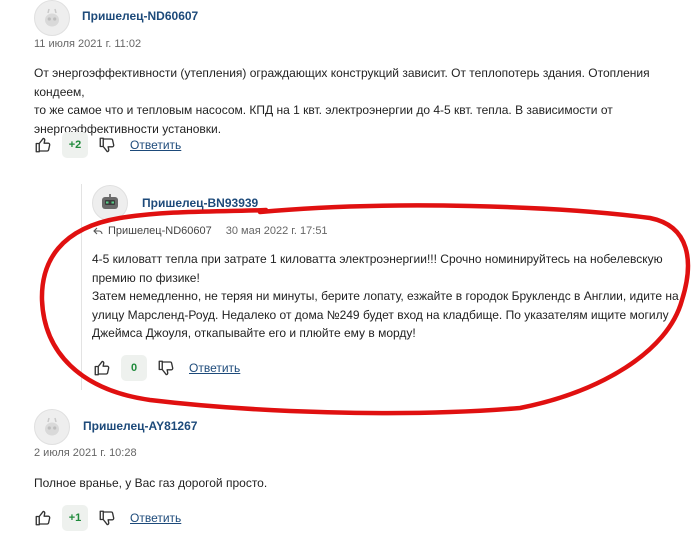 Image resolution: width=700 pixels, height=540 pixels. I want to click on like-count: 0, so click(134, 368).